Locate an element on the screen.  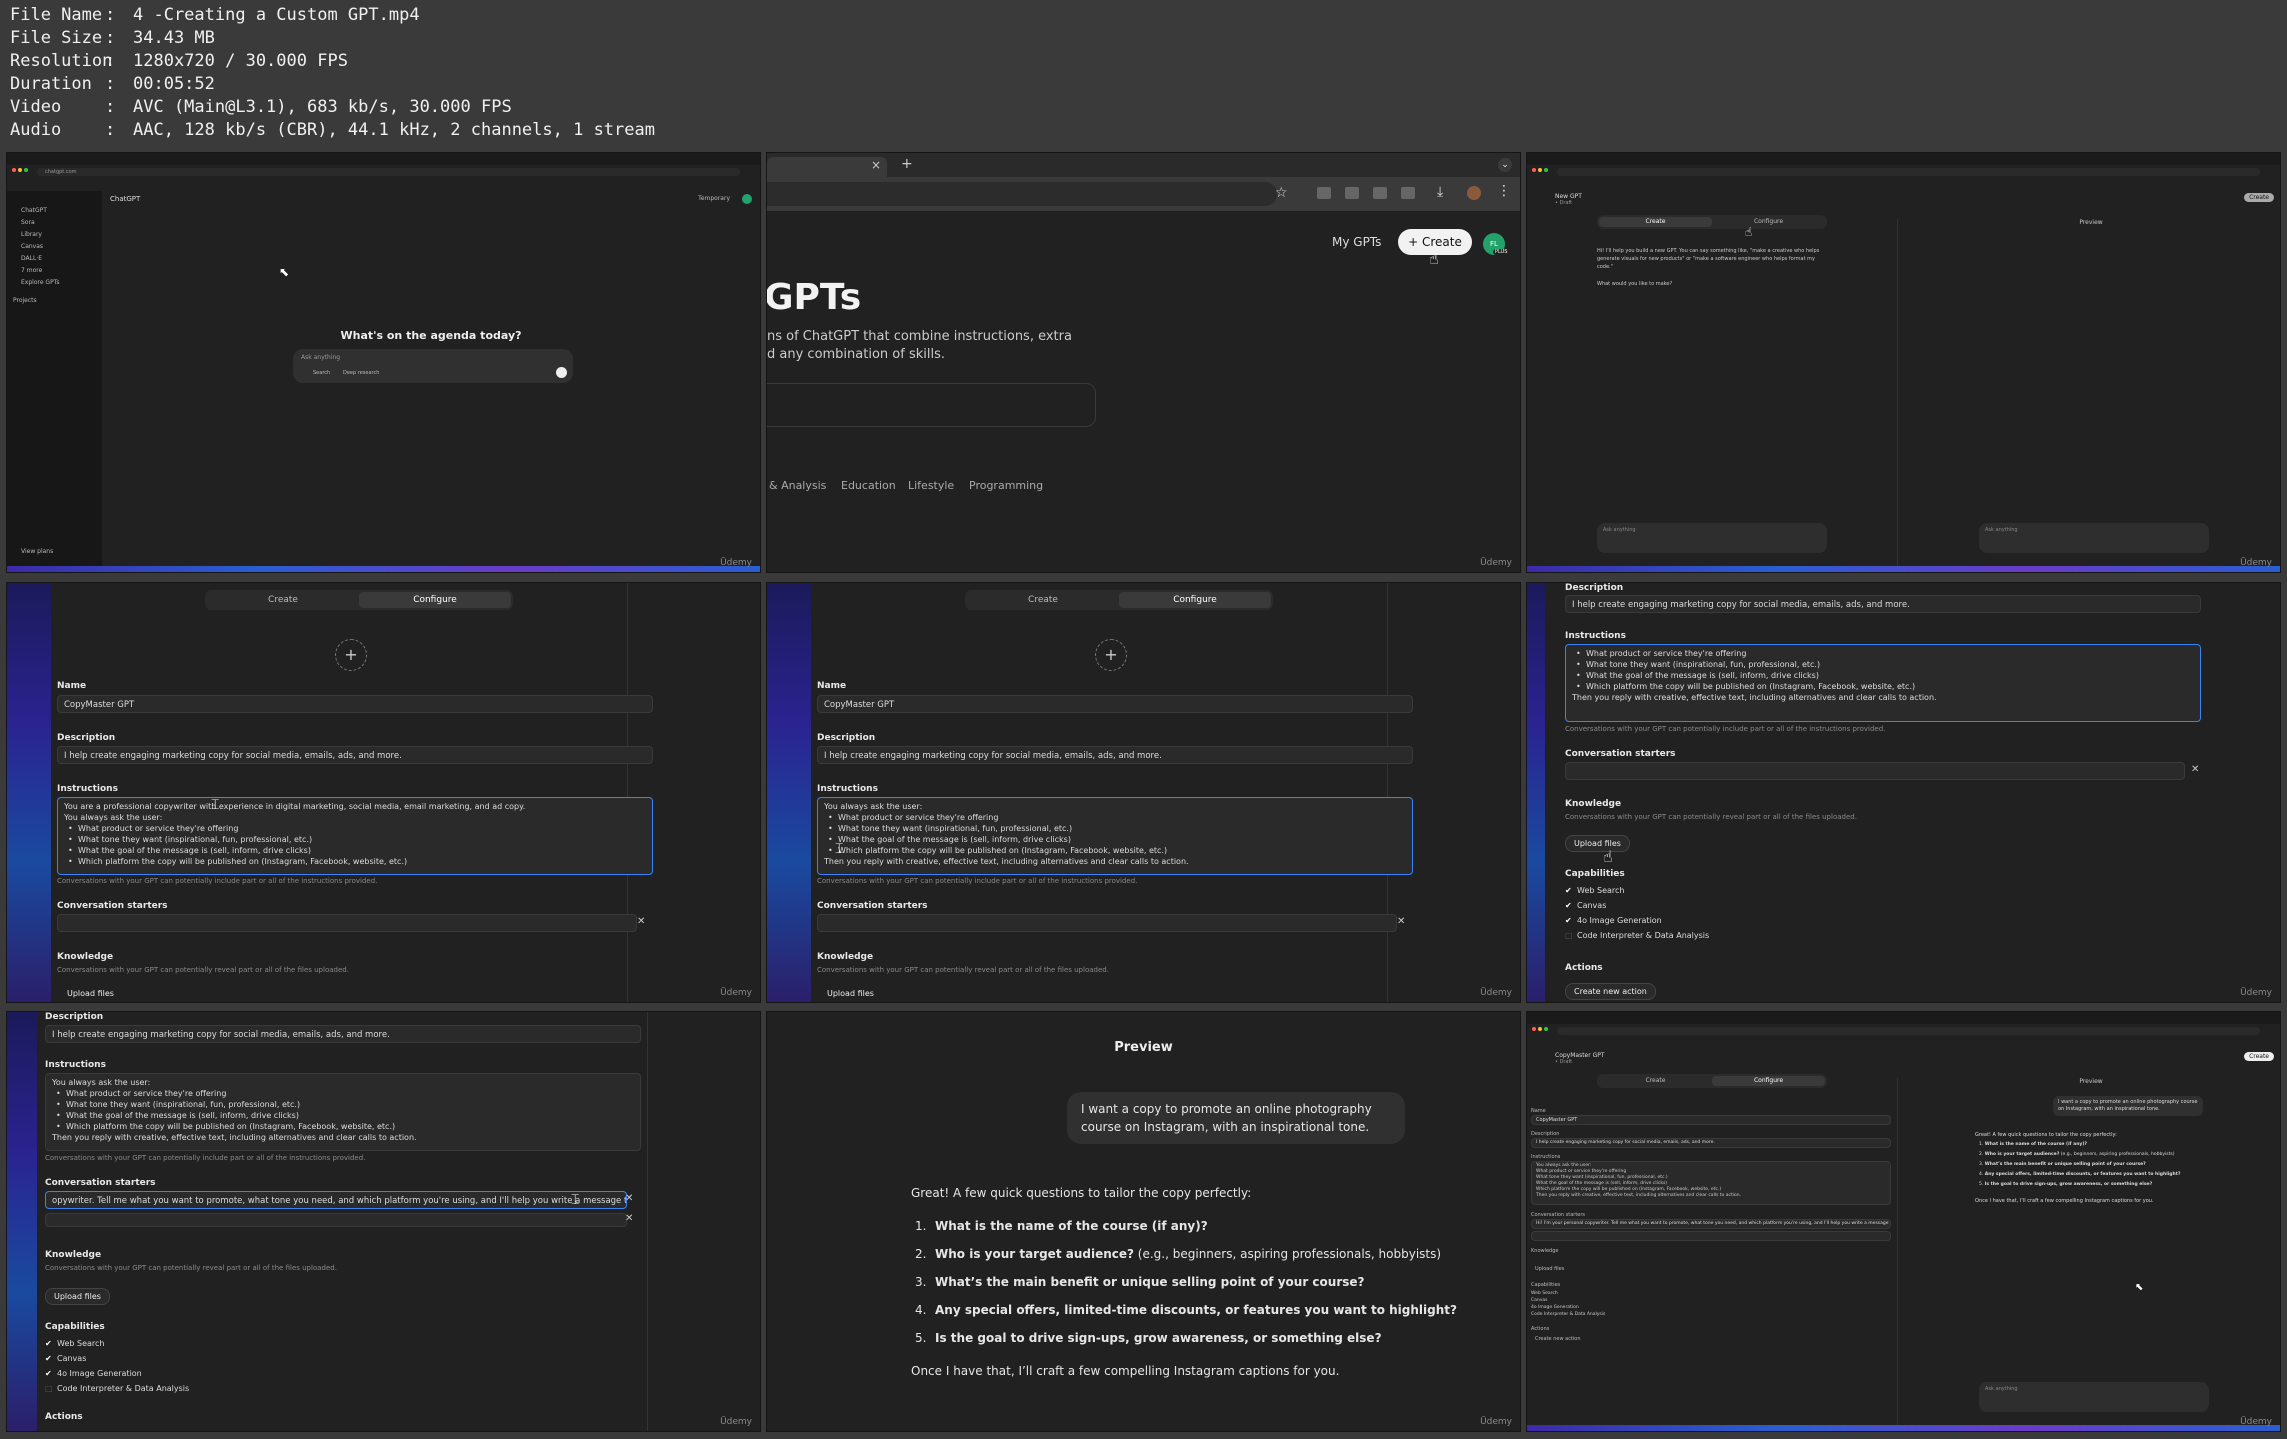
view-plans-link: View plans is located at coordinates (30, 552).